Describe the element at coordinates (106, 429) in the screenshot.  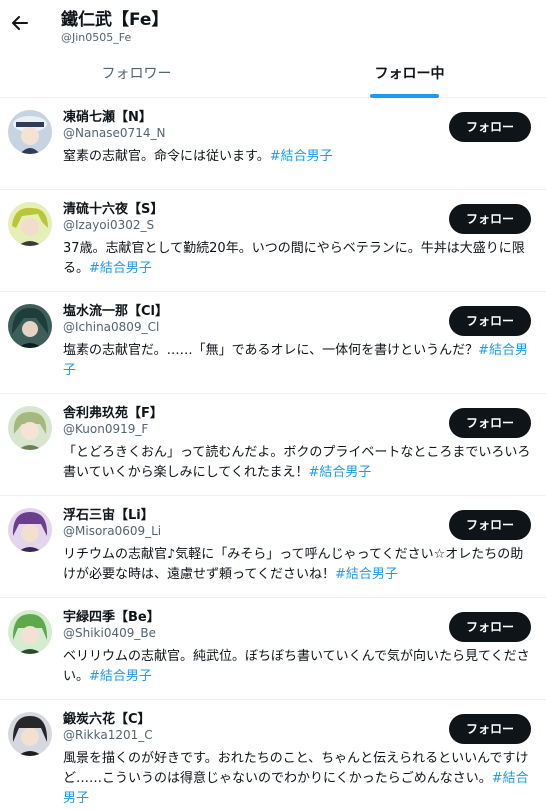
I see `user-handle: @Kuon0919_F` at that location.